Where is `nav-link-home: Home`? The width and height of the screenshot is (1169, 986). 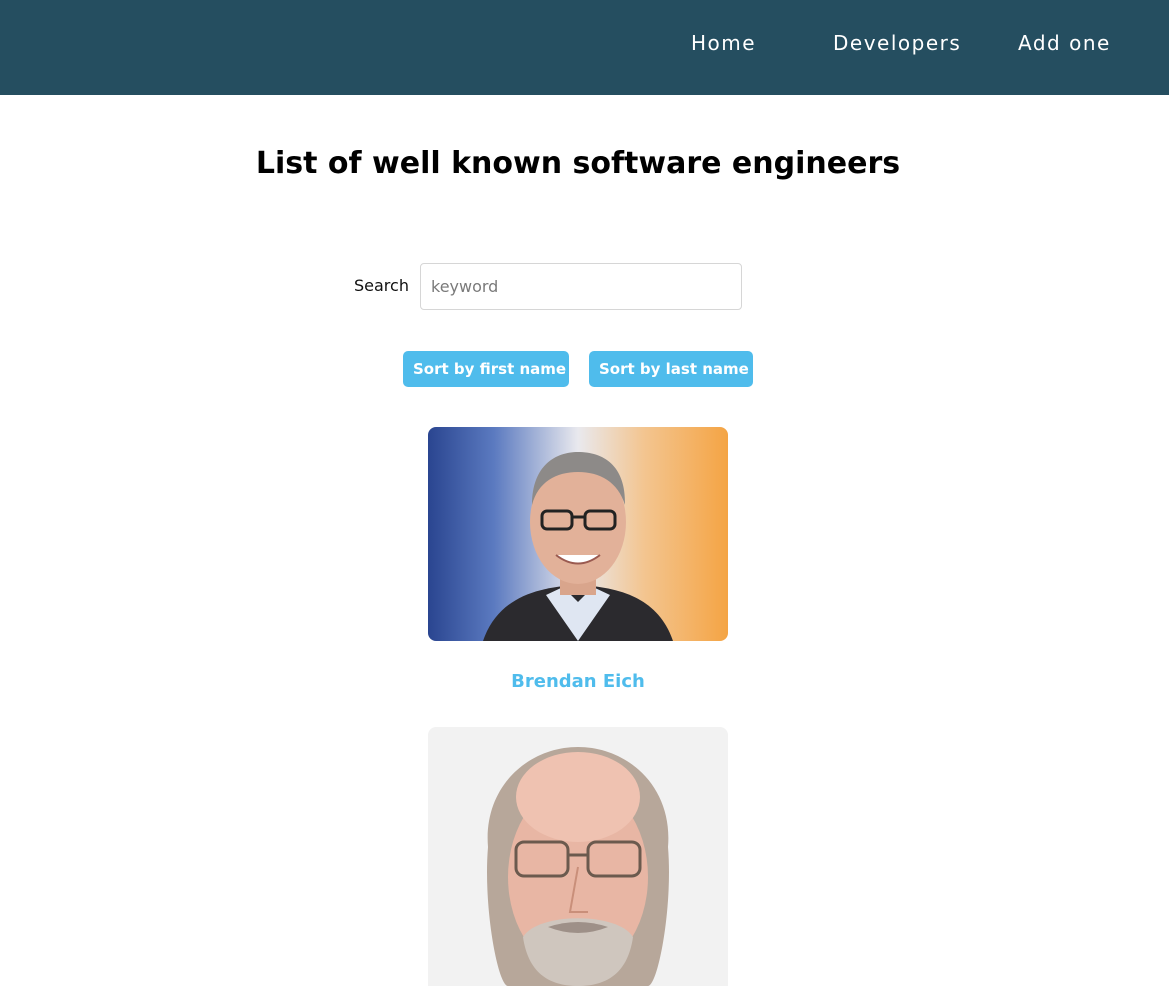
nav-link-home: Home is located at coordinates (723, 43).